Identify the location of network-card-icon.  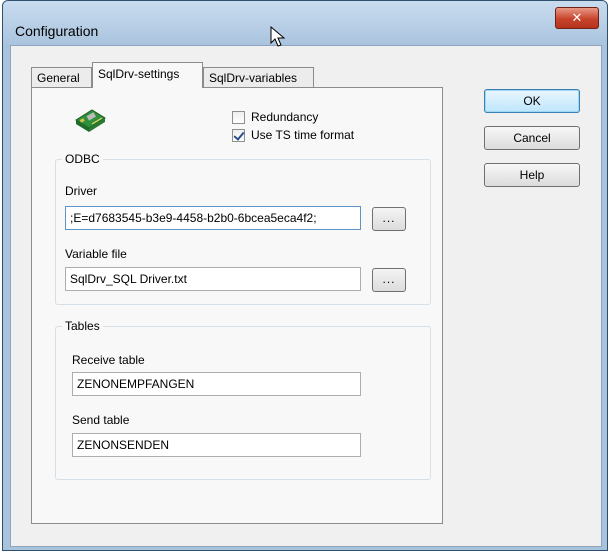
(90, 120).